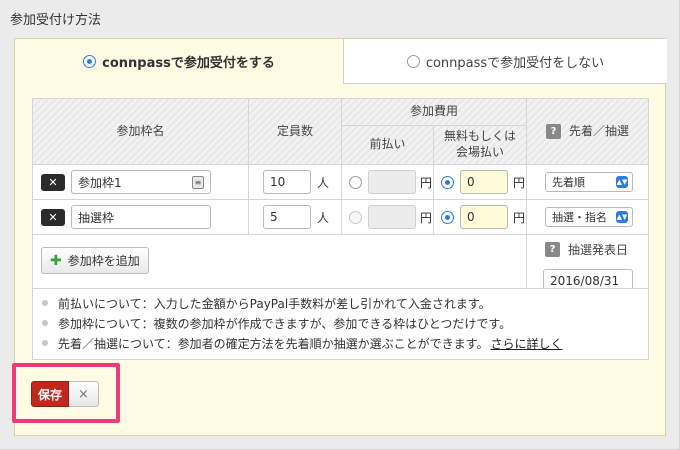  What do you see at coordinates (103, 261) in the screenshot?
I see `button-label: 参加枠を追加` at bounding box center [103, 261].